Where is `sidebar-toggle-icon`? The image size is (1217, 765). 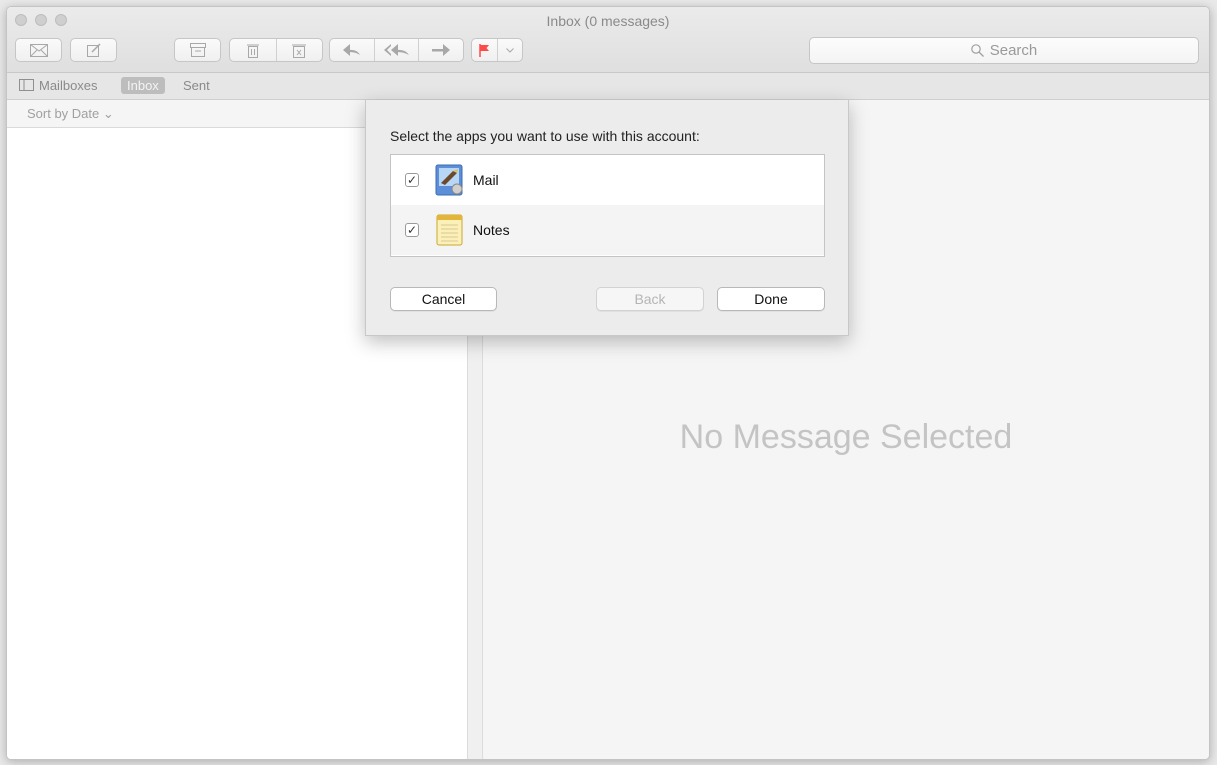
sidebar-toggle-icon is located at coordinates (26, 86).